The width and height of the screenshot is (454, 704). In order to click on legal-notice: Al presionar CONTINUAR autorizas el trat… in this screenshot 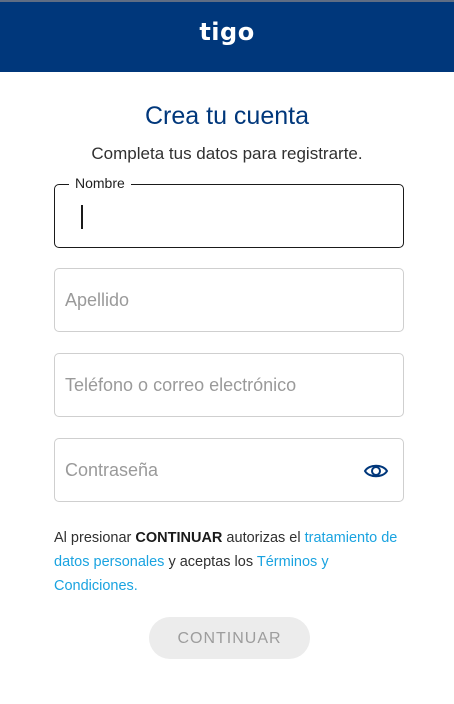, I will do `click(229, 562)`.